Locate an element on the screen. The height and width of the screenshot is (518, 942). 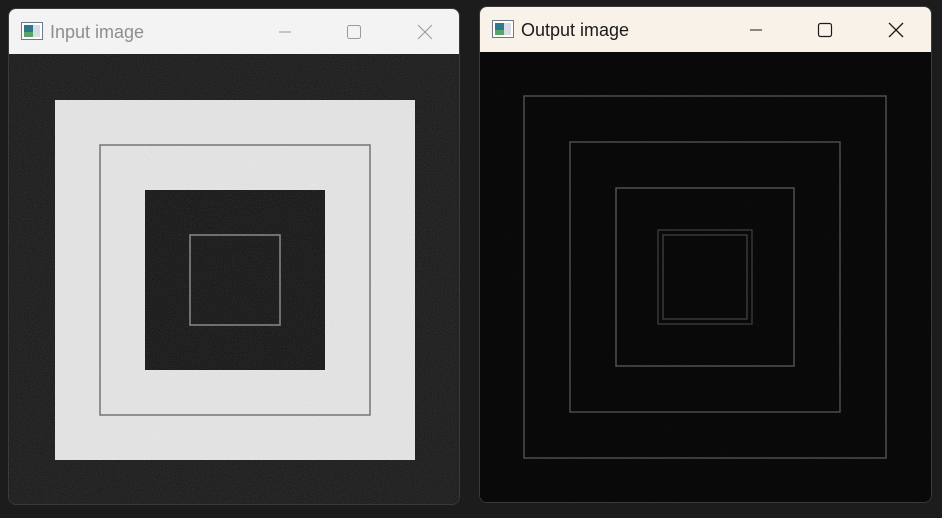
output-minimize-button is located at coordinates (756, 29).